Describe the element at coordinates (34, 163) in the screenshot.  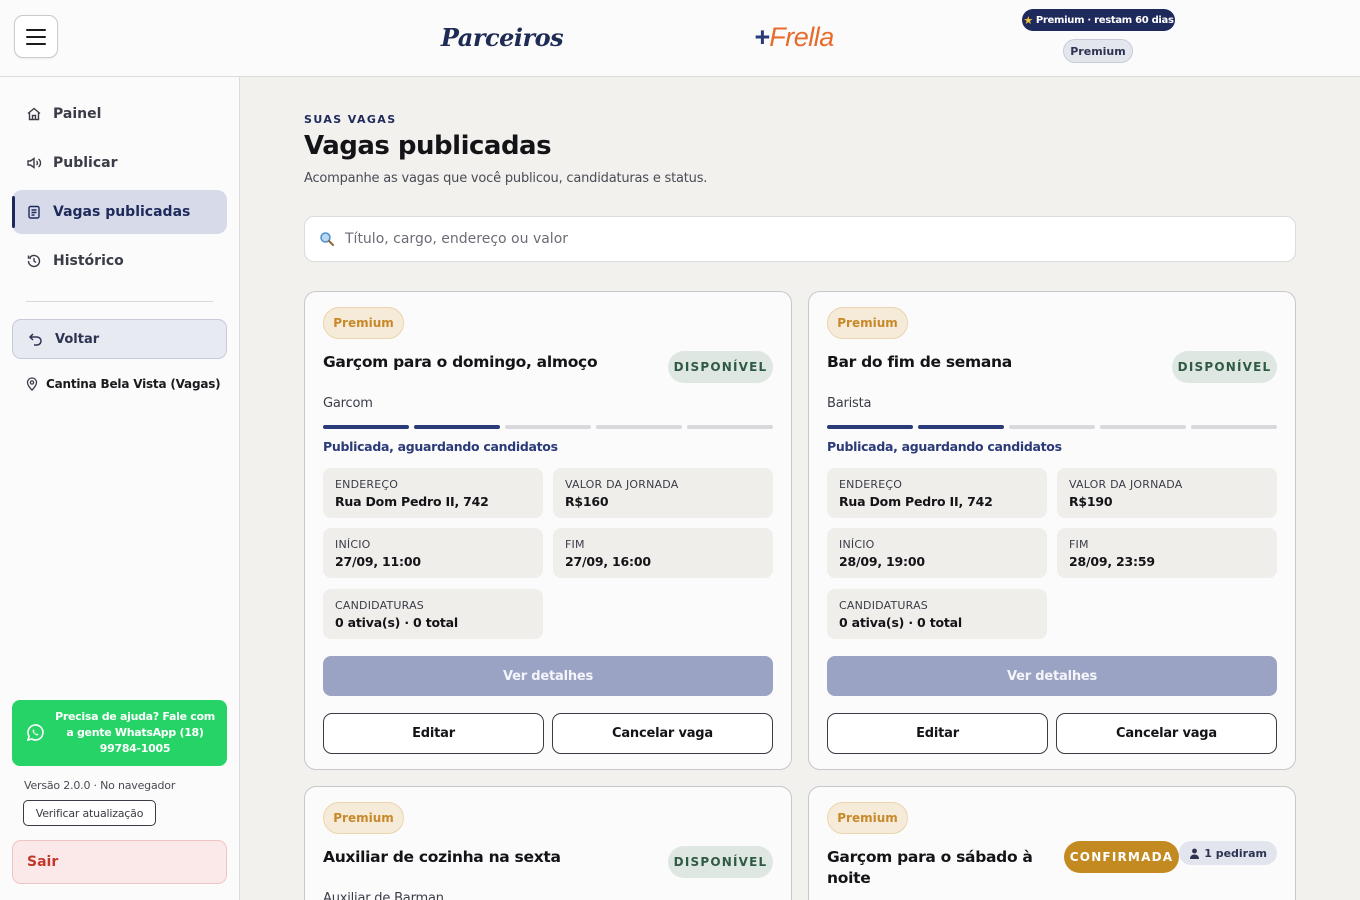
I see `megaphone-icon` at that location.